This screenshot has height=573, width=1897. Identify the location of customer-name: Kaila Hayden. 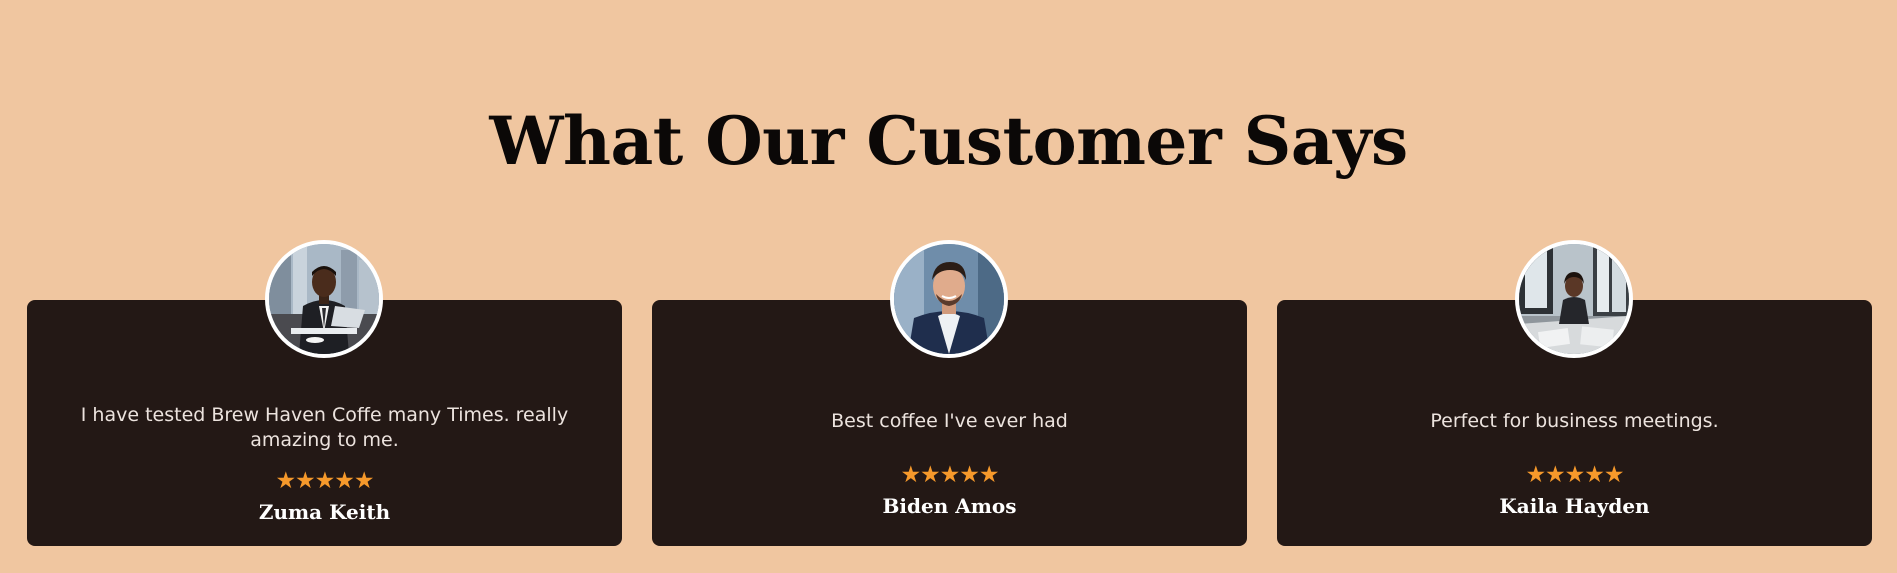
(1574, 506).